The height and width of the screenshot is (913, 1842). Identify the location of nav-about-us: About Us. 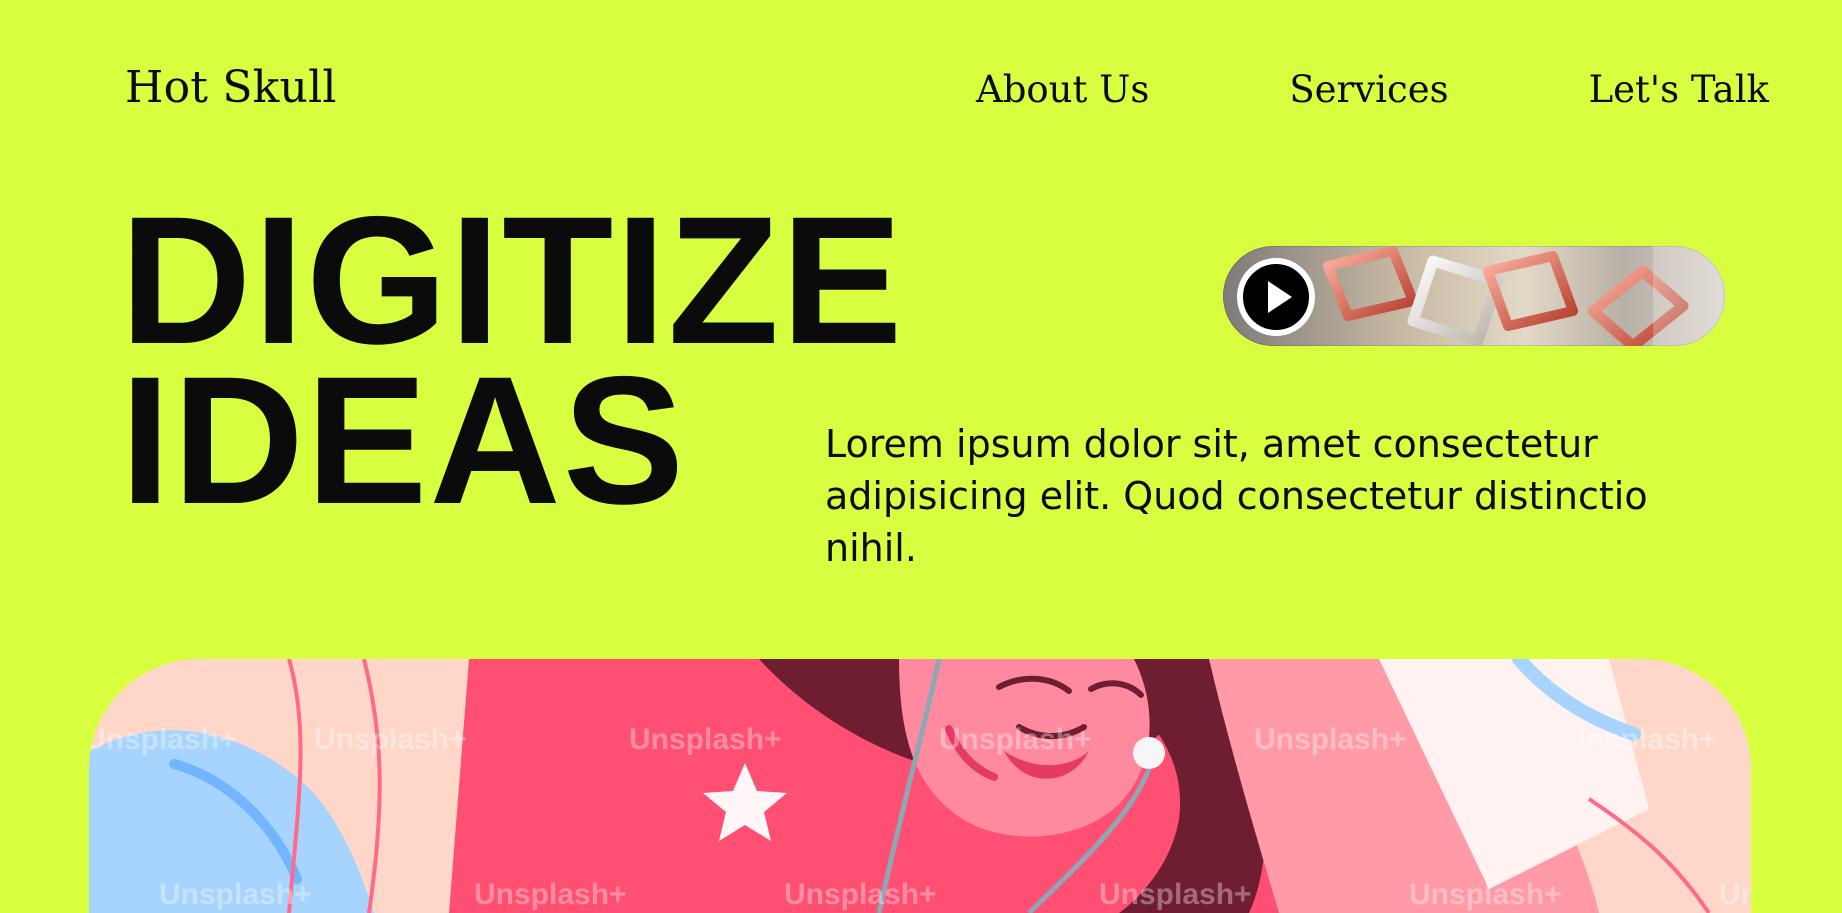
(1062, 90).